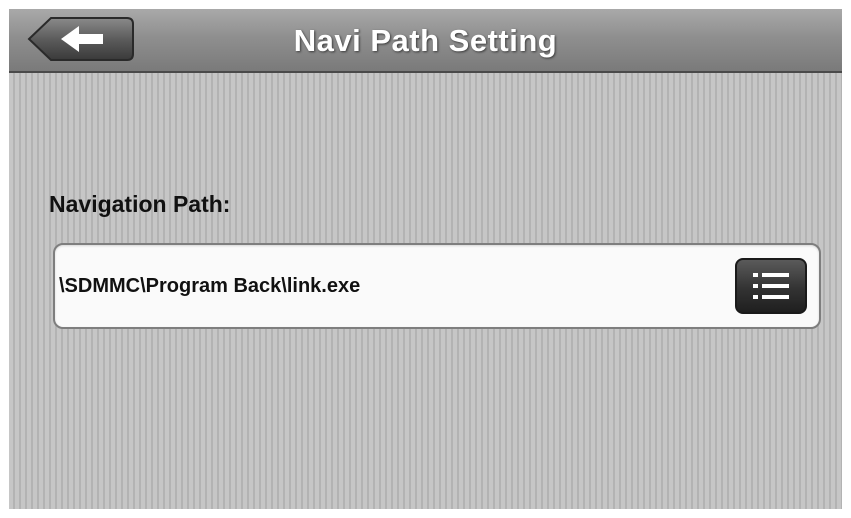 The width and height of the screenshot is (851, 518). Describe the element at coordinates (425, 41) in the screenshot. I see `title-bar: Navi Path Setting` at that location.